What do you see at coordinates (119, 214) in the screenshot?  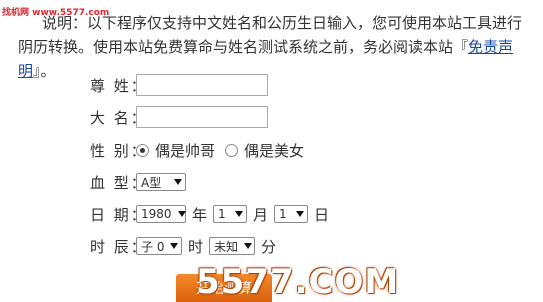 I see `date-label: 日 期：` at bounding box center [119, 214].